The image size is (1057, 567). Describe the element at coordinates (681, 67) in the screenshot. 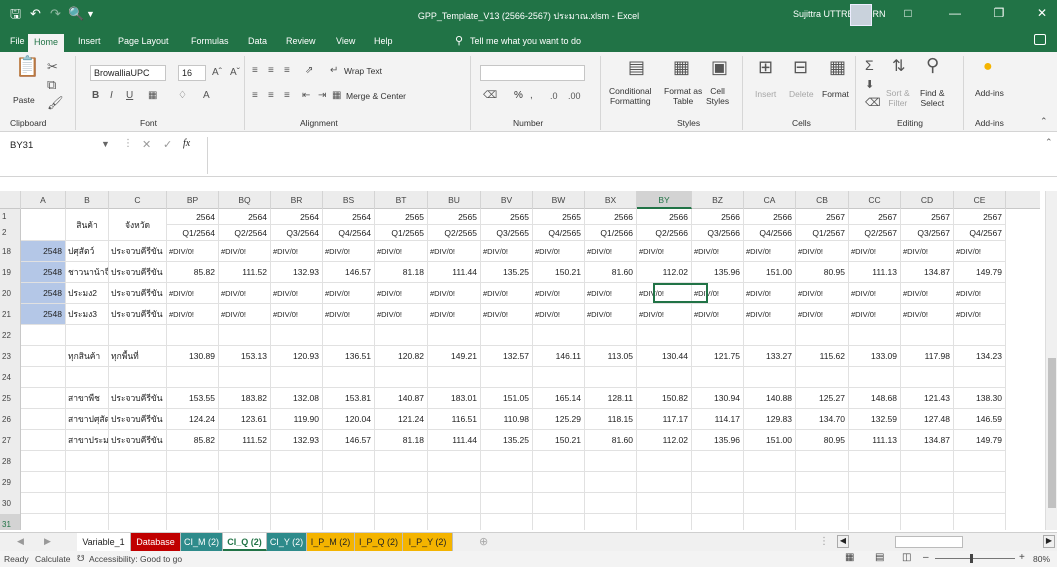

I see `format-as-table-icon: ▦` at that location.